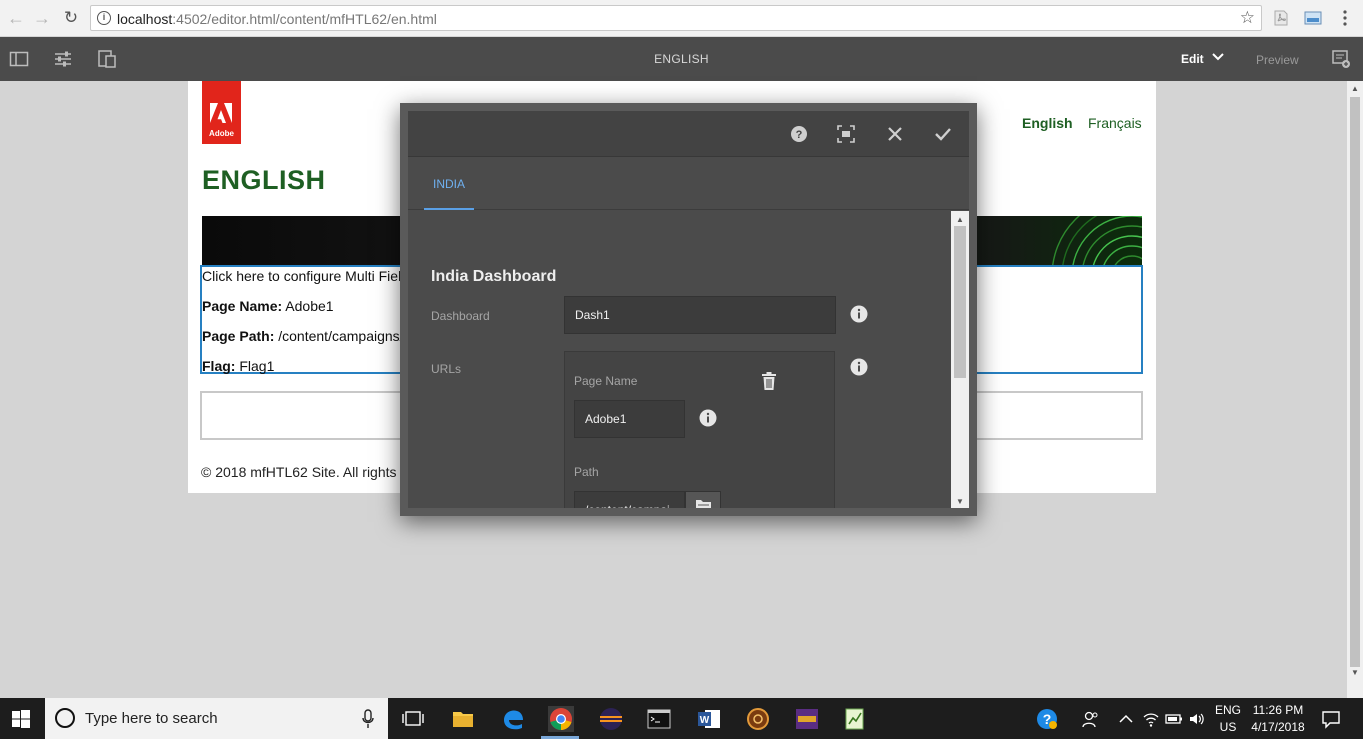  I want to click on clock-time: 11:26 PM, so click(1278, 710).